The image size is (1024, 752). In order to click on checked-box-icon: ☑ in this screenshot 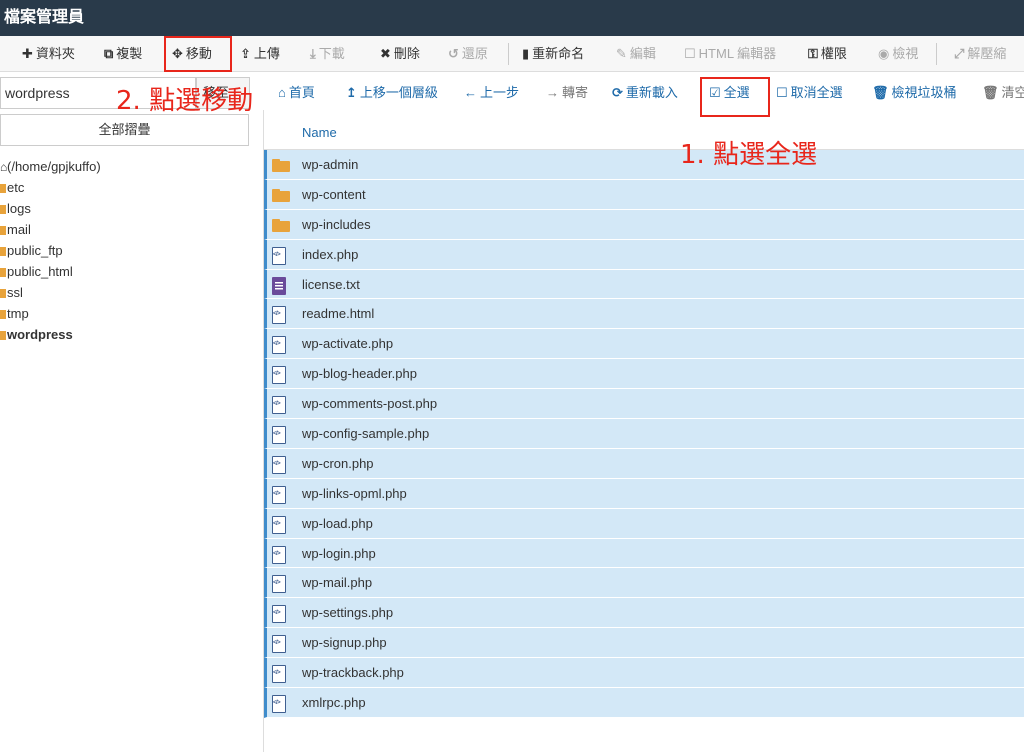, I will do `click(715, 92)`.